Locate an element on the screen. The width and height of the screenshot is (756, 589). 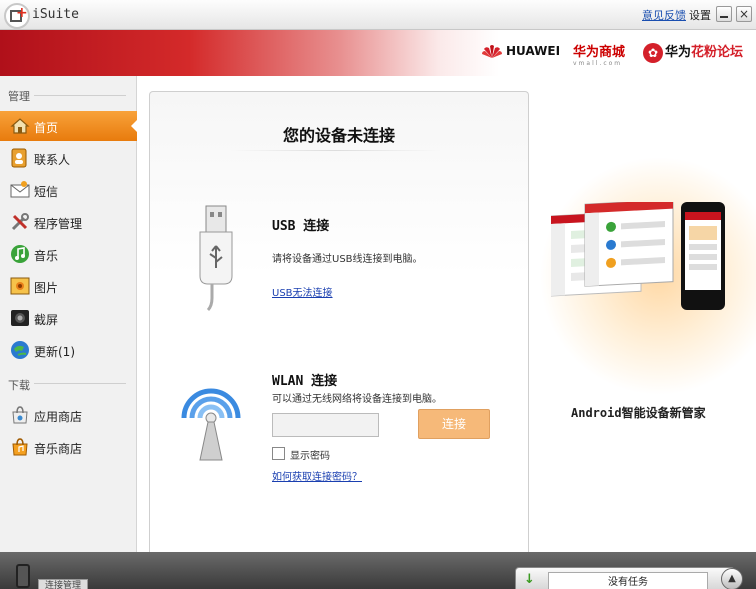
page-title: 您的设备未连接 is located at coordinates (338, 135).